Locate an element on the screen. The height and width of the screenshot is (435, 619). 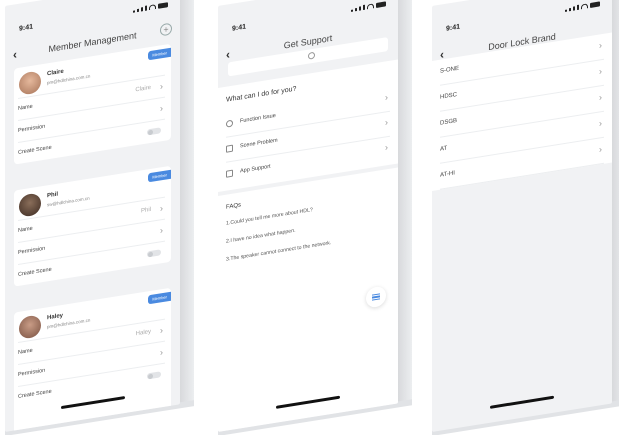
app-icon is located at coordinates (229, 173).